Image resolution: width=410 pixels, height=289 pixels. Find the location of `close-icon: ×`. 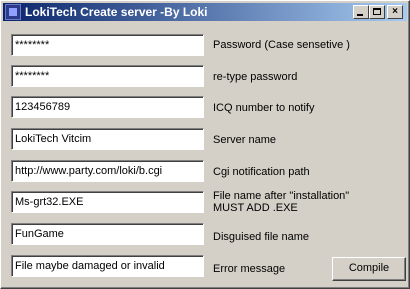

close-icon: × is located at coordinates (395, 11).